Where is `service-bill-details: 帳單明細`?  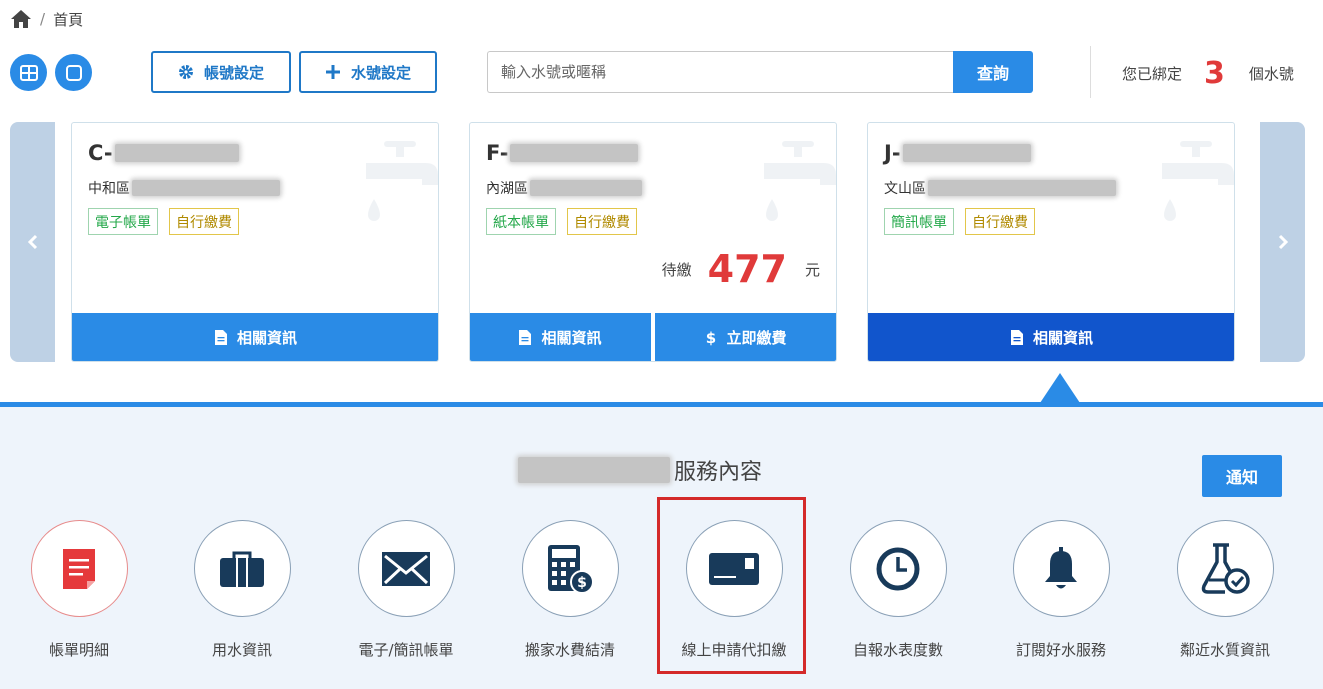
service-bill-details: 帳單明細 is located at coordinates (79, 590).